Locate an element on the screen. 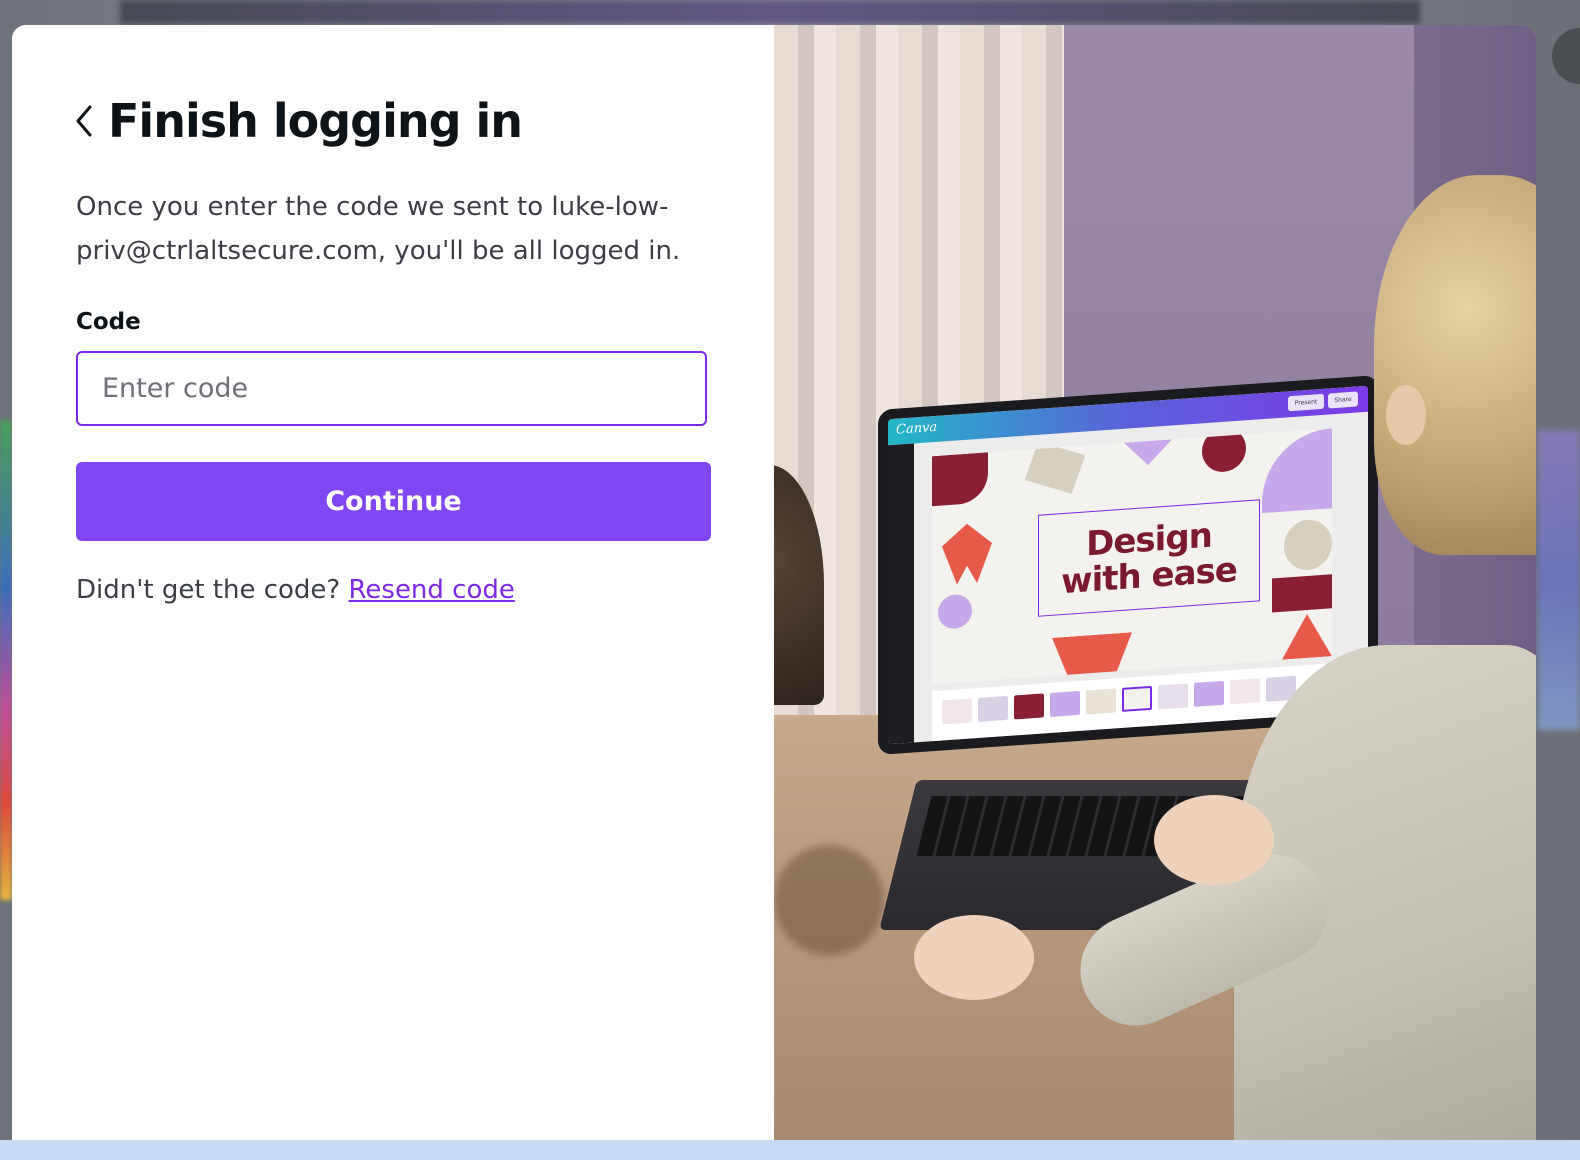 This screenshot has width=1580, height=1160. continue-button: Continue is located at coordinates (393, 501).